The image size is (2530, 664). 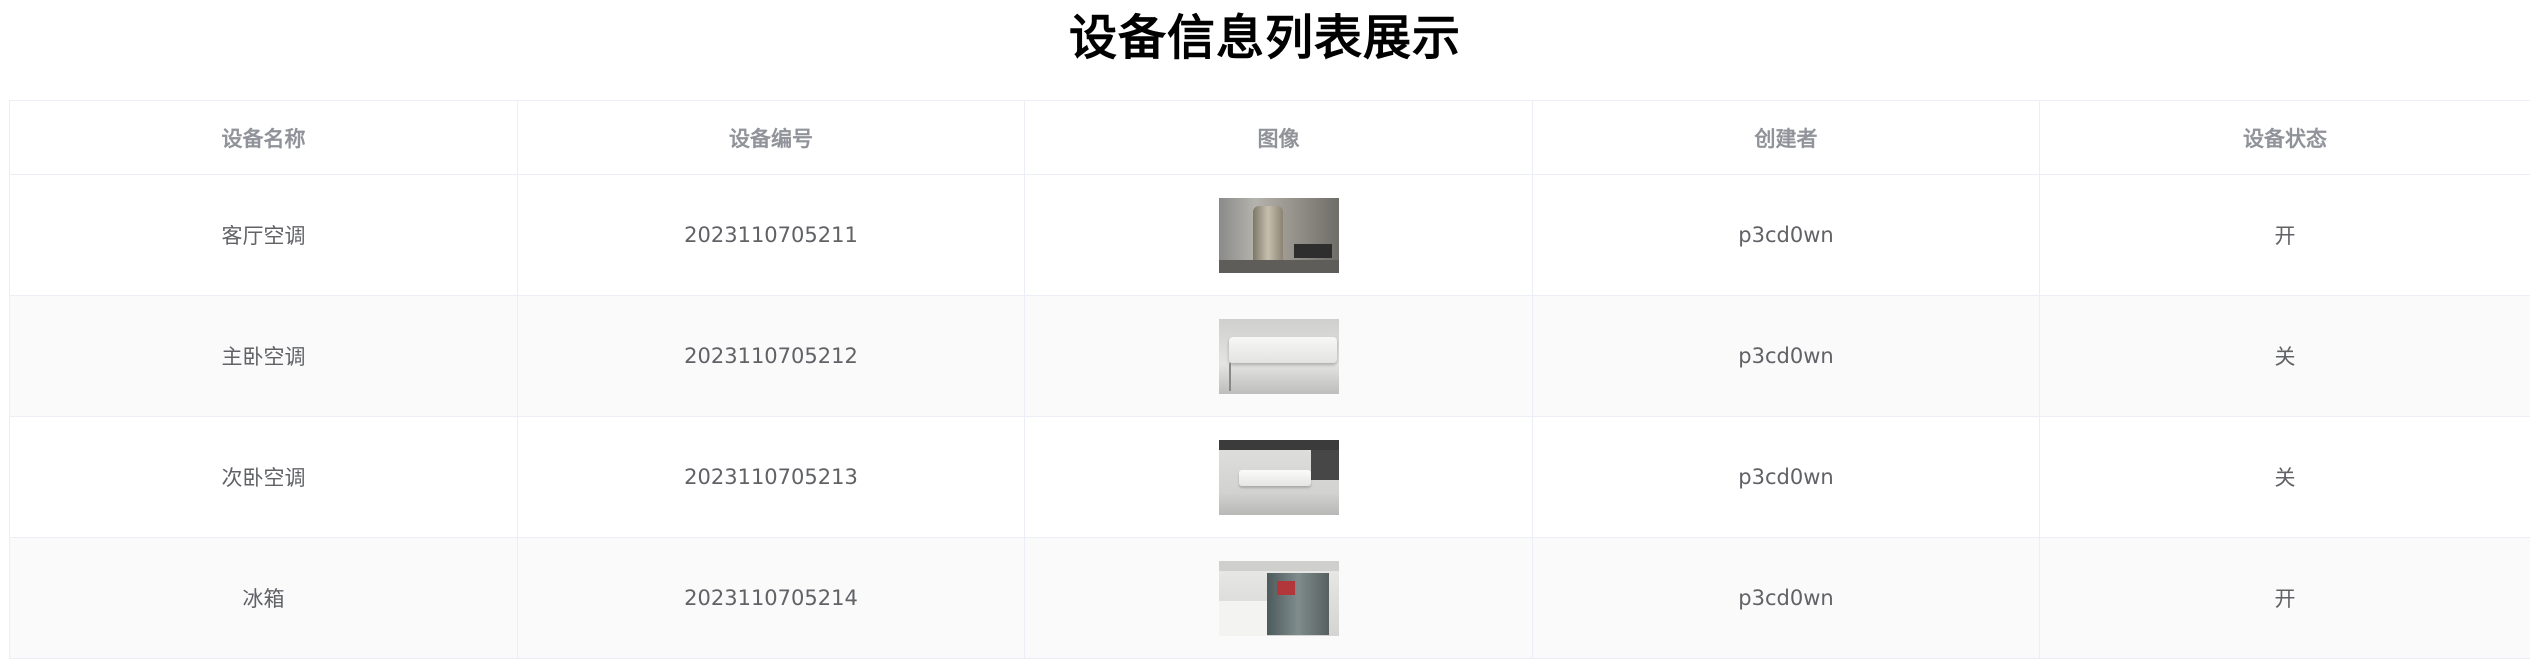 What do you see at coordinates (771, 477) in the screenshot?
I see `device-code-cell: 2023110705213` at bounding box center [771, 477].